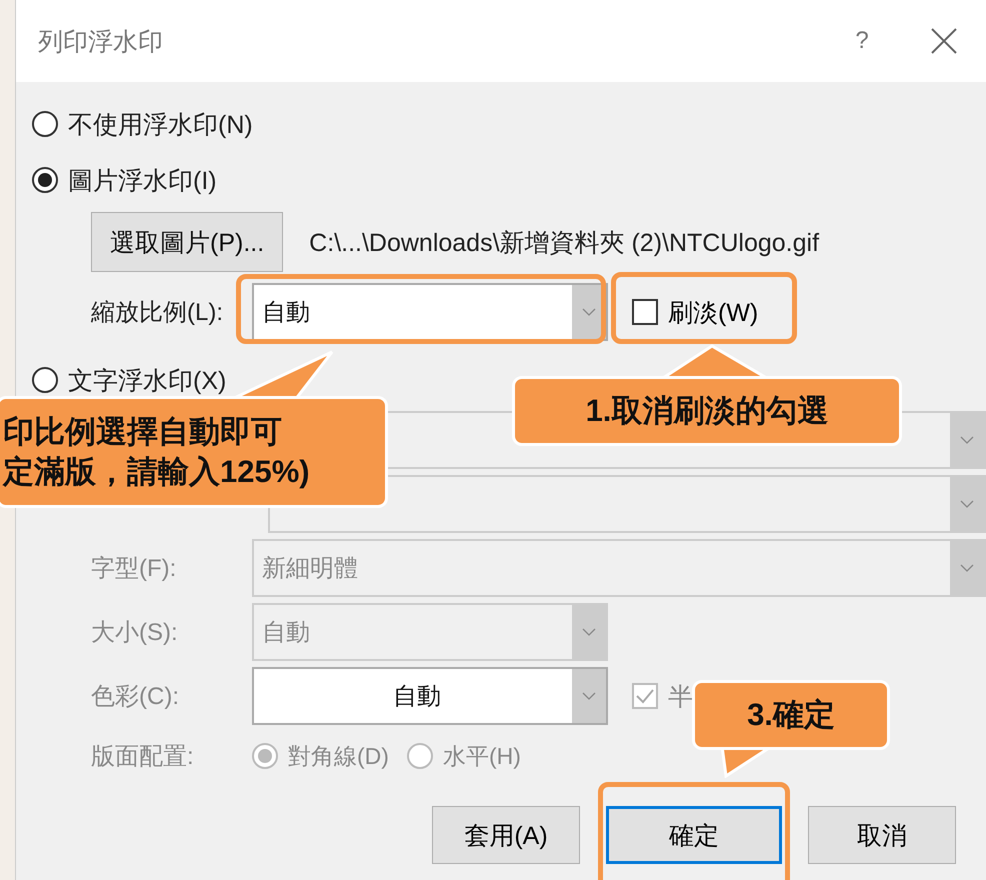 The width and height of the screenshot is (986, 880). Describe the element at coordinates (142, 181) in the screenshot. I see `radio-label: 圖片浮水印(I)` at that location.